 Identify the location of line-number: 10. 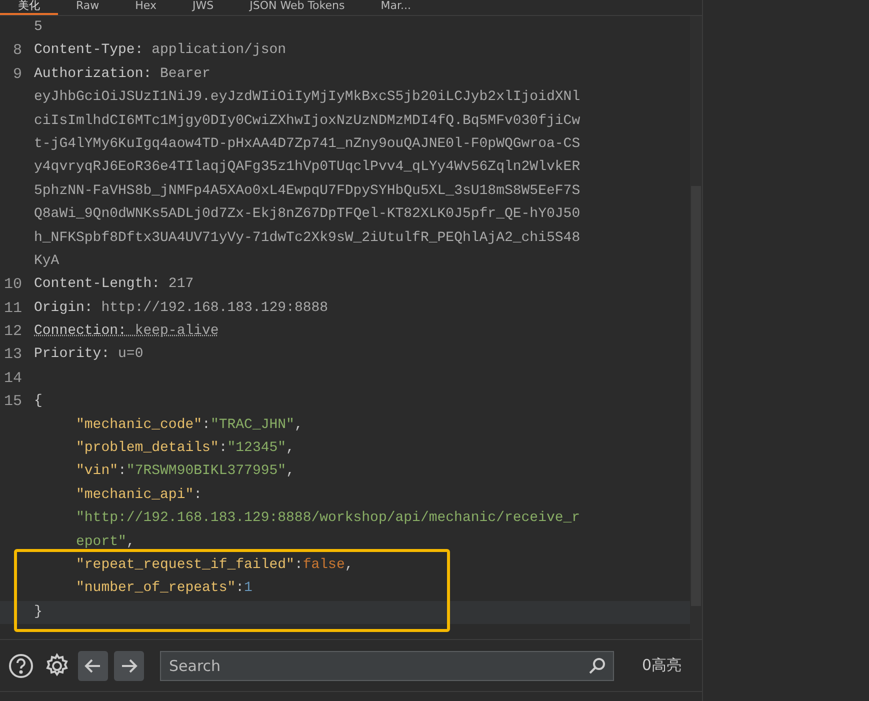
(12, 285).